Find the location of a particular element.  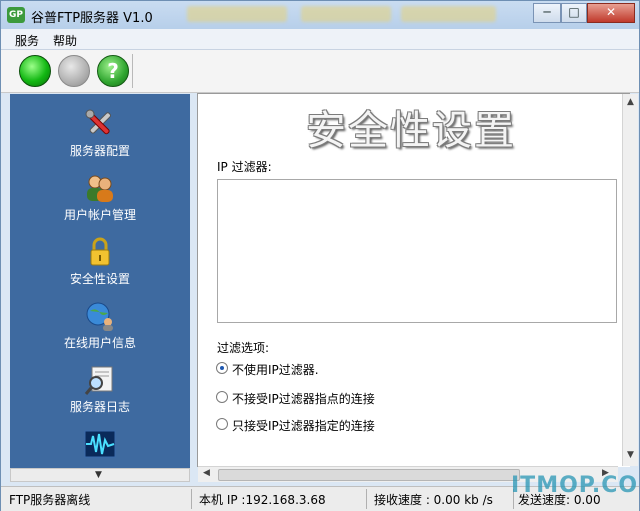

toolbar: ? is located at coordinates (320, 71).